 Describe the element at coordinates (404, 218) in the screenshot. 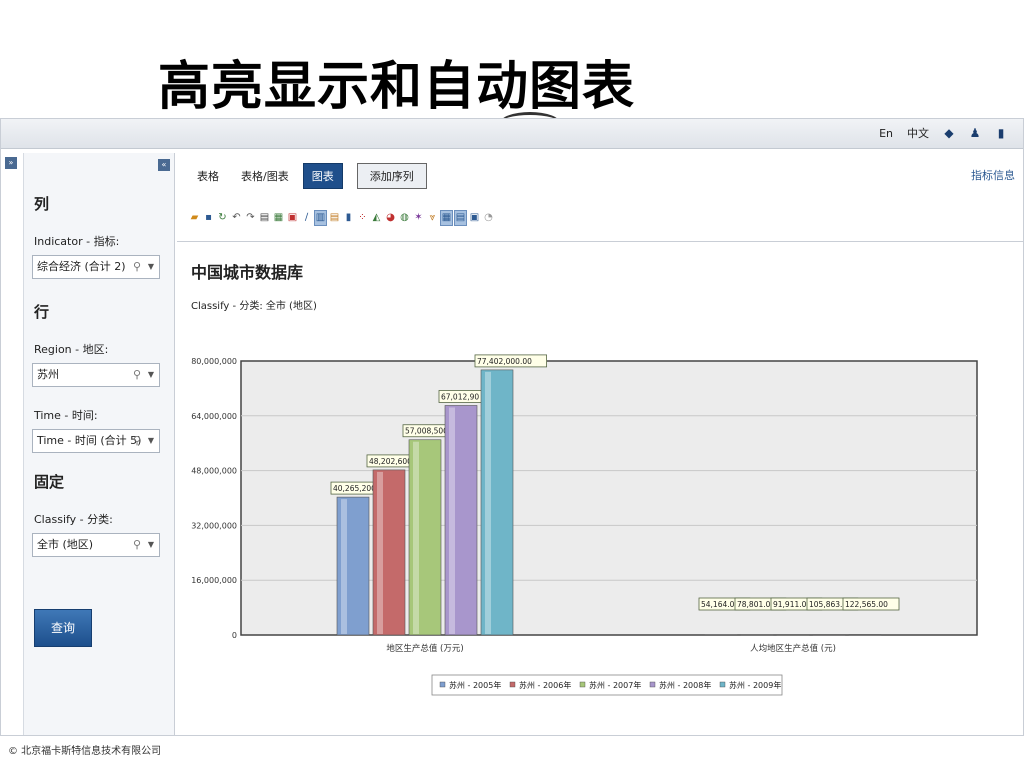

I see `globe-icon: ◍` at that location.